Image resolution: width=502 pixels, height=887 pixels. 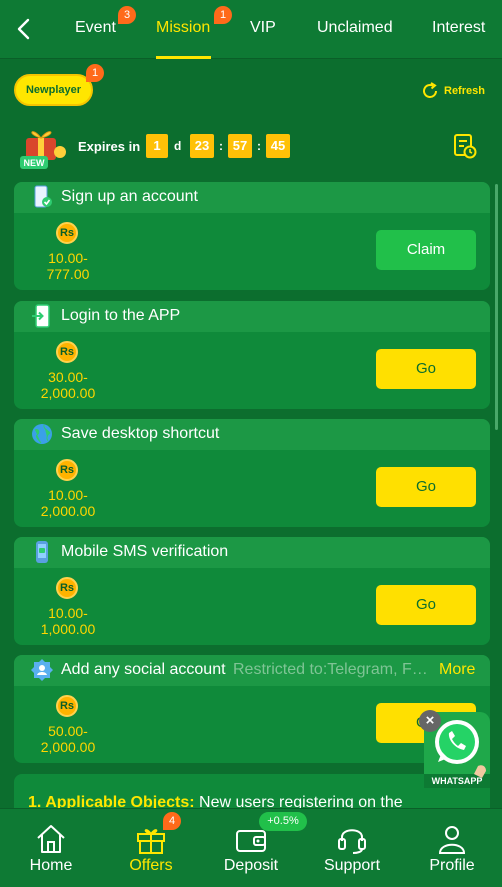 What do you see at coordinates (68, 621) in the screenshot?
I see `mission-reward: 10.00-1,000.00` at bounding box center [68, 621].